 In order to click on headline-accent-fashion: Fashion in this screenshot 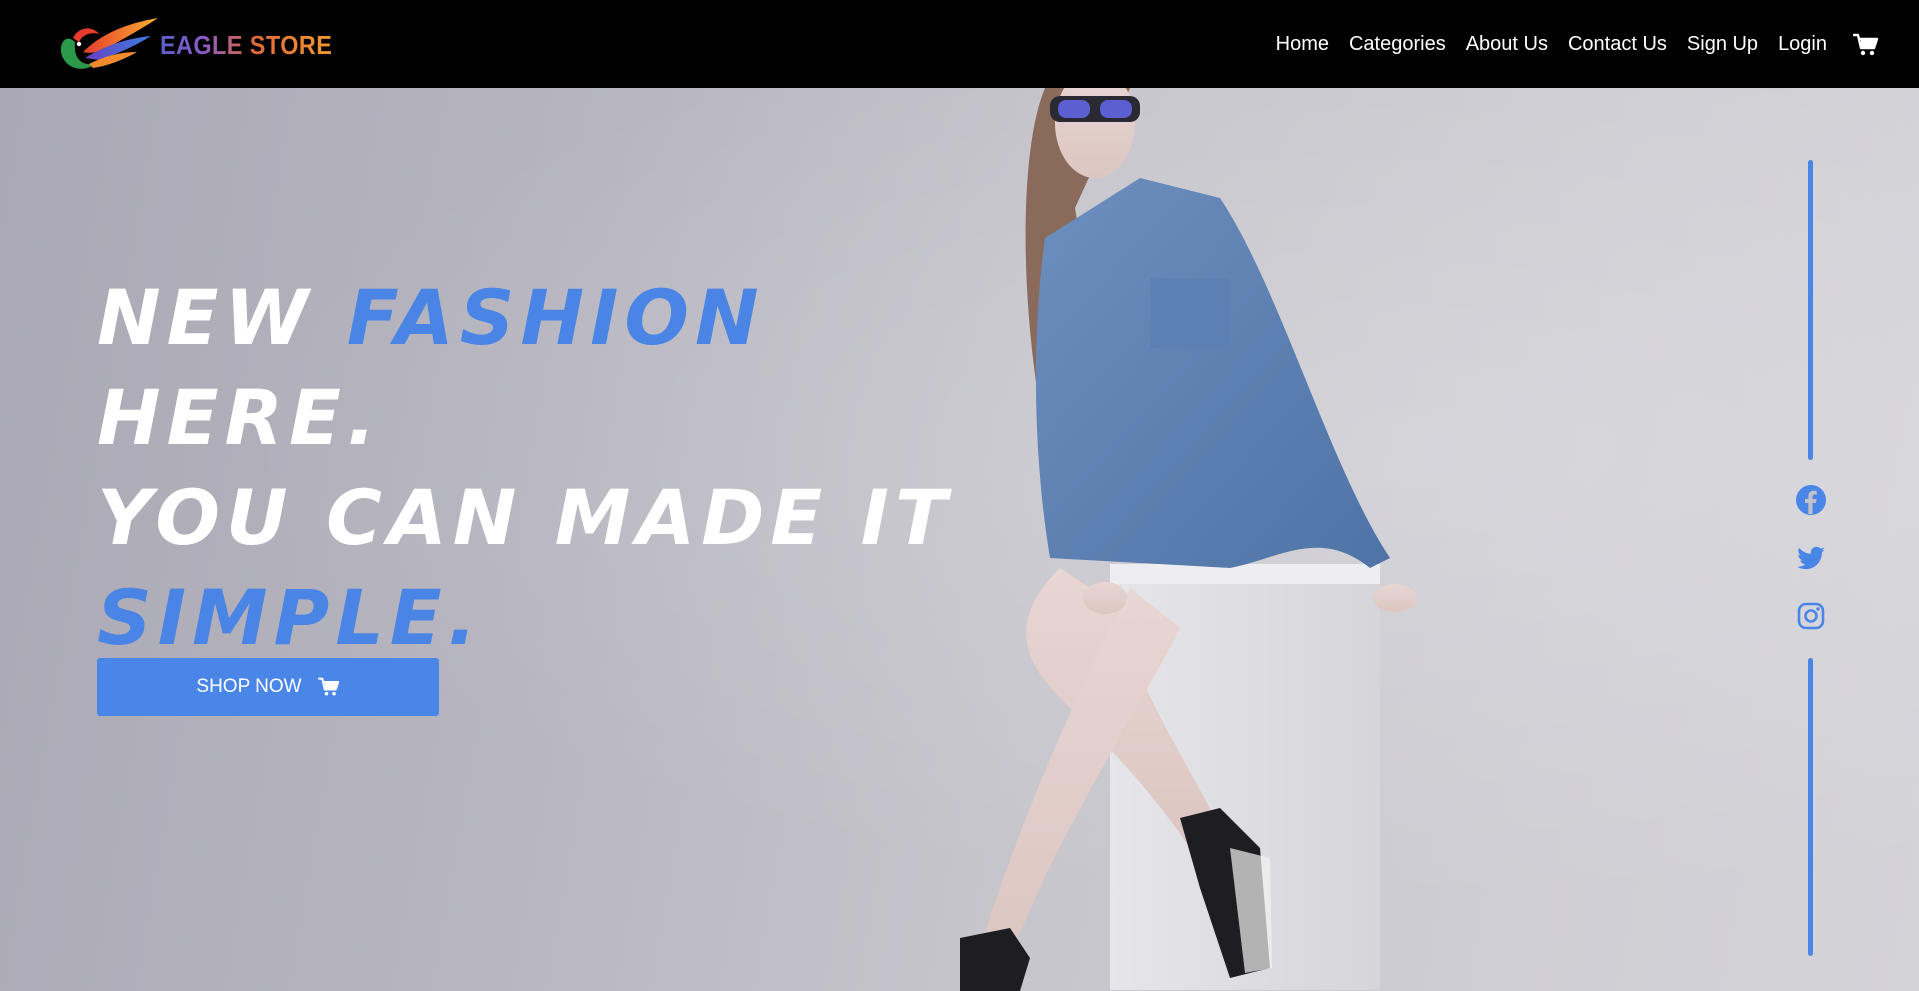, I will do `click(555, 317)`.